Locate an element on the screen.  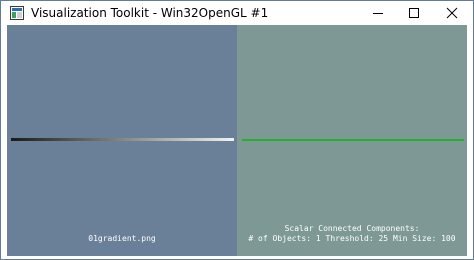
min-size-value: 100 is located at coordinates (448, 238).